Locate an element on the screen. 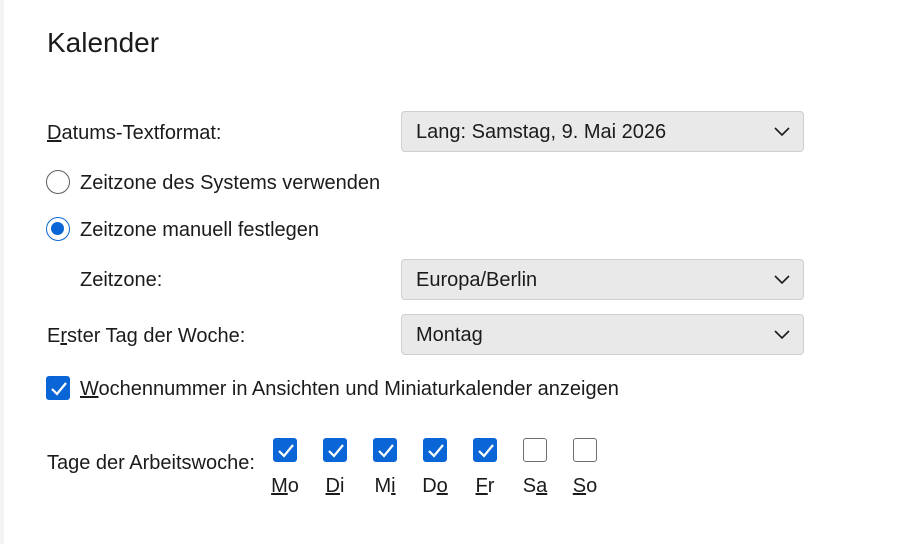 The width and height of the screenshot is (918, 544). first-day-value: Montag is located at coordinates (449, 335).